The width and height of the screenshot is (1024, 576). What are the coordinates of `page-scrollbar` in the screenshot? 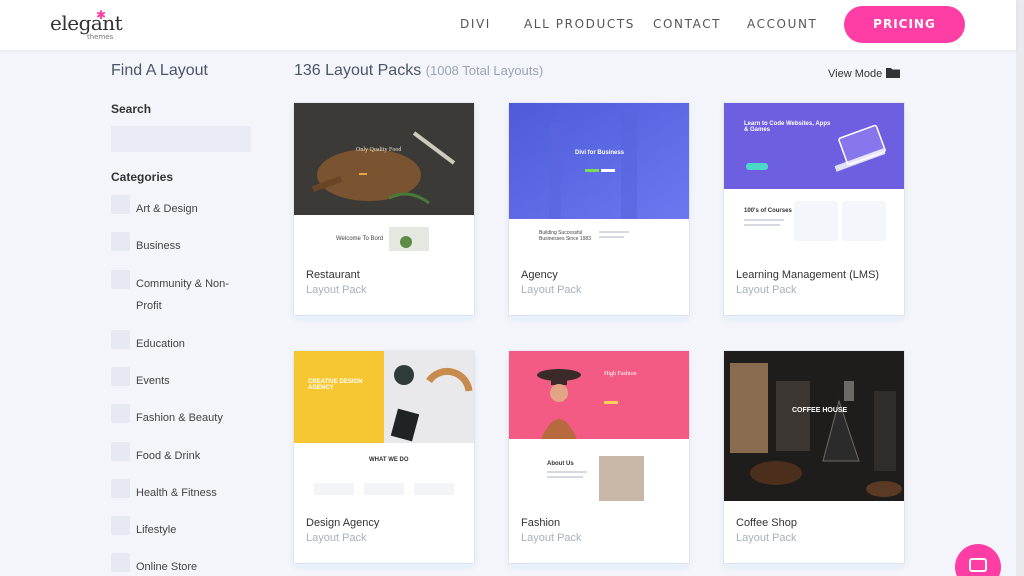 It's located at (1020, 288).